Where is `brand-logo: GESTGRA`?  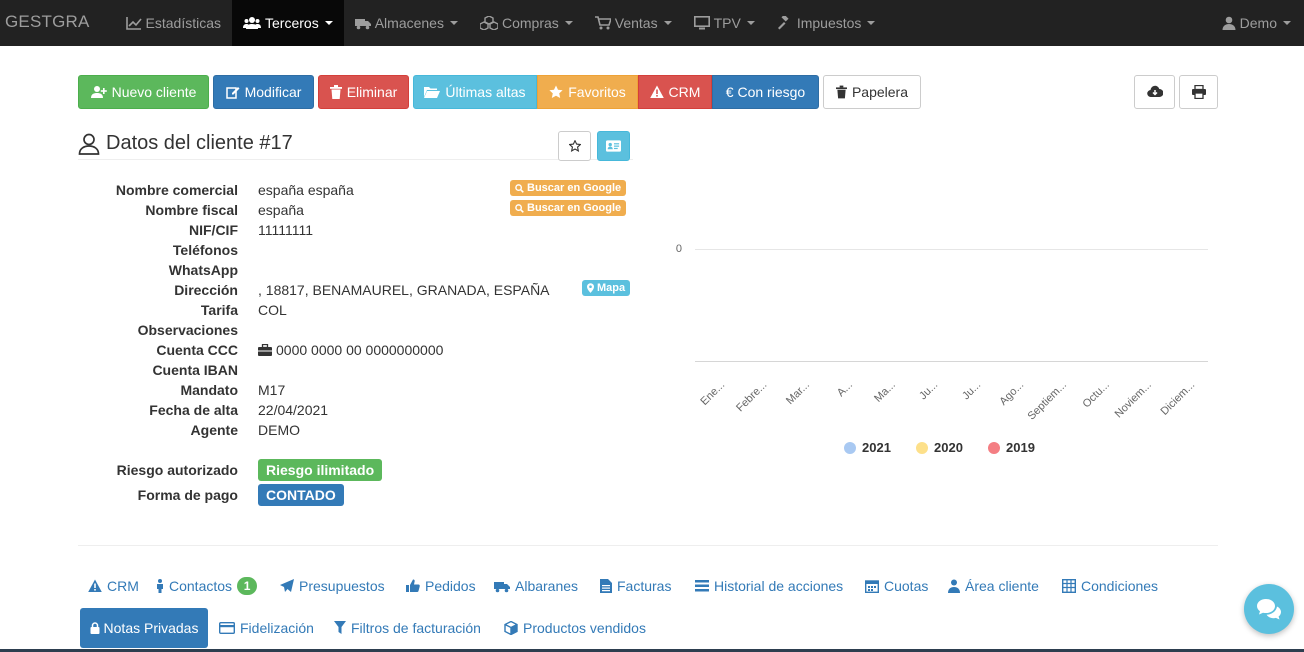
brand-logo: GESTGRA is located at coordinates (57, 23).